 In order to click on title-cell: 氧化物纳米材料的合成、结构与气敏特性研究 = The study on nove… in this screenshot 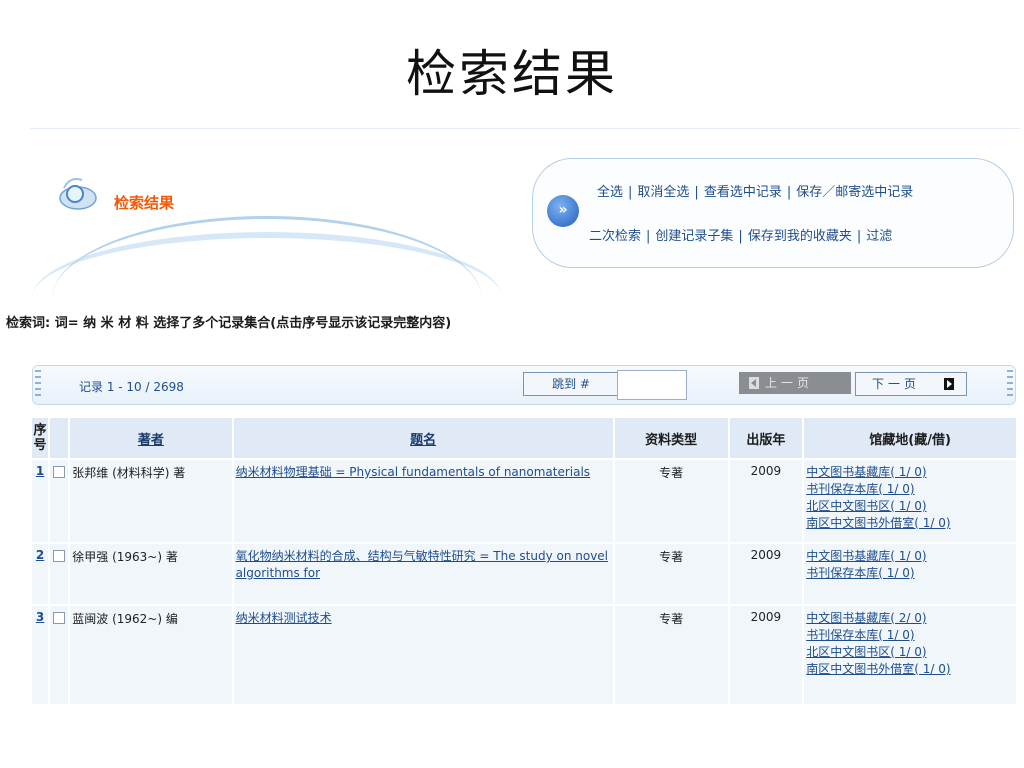, I will do `click(423, 574)`.